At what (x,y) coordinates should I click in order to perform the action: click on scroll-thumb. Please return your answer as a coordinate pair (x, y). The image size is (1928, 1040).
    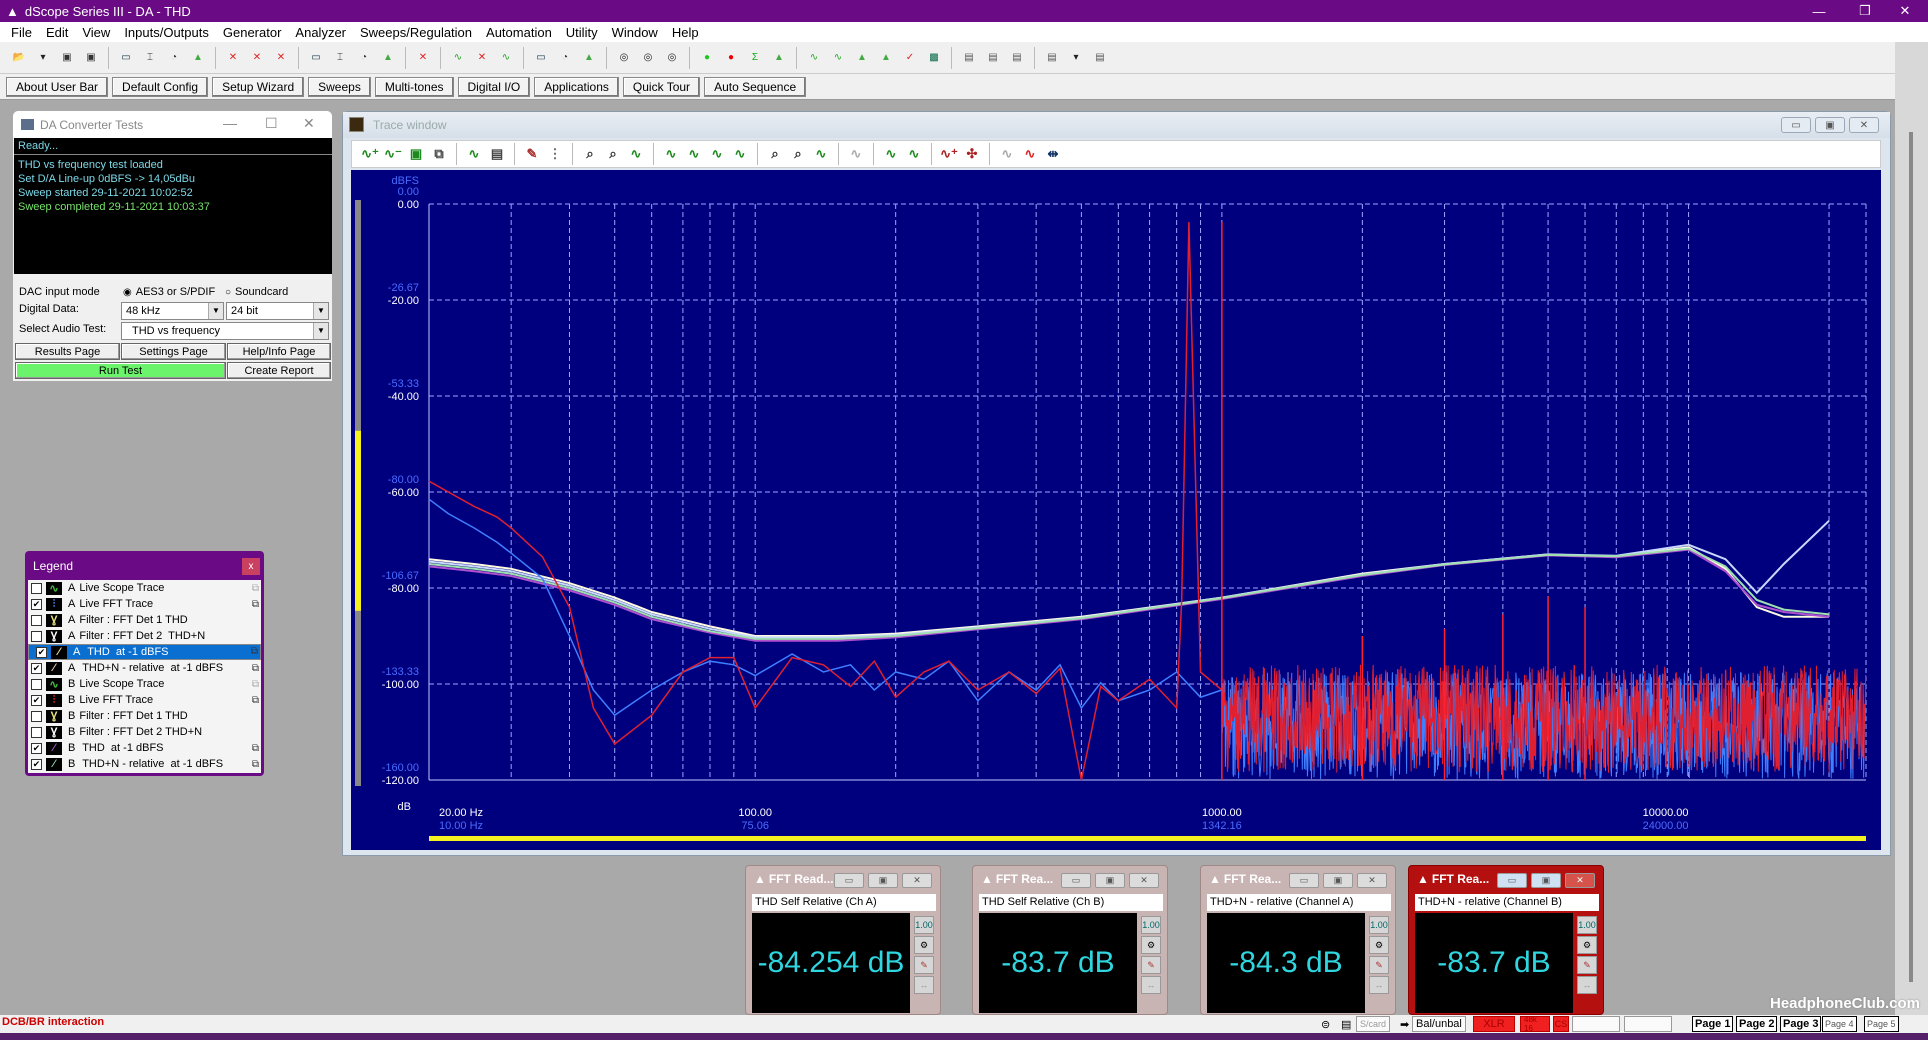
    Looking at the image, I should click on (1911, 557).